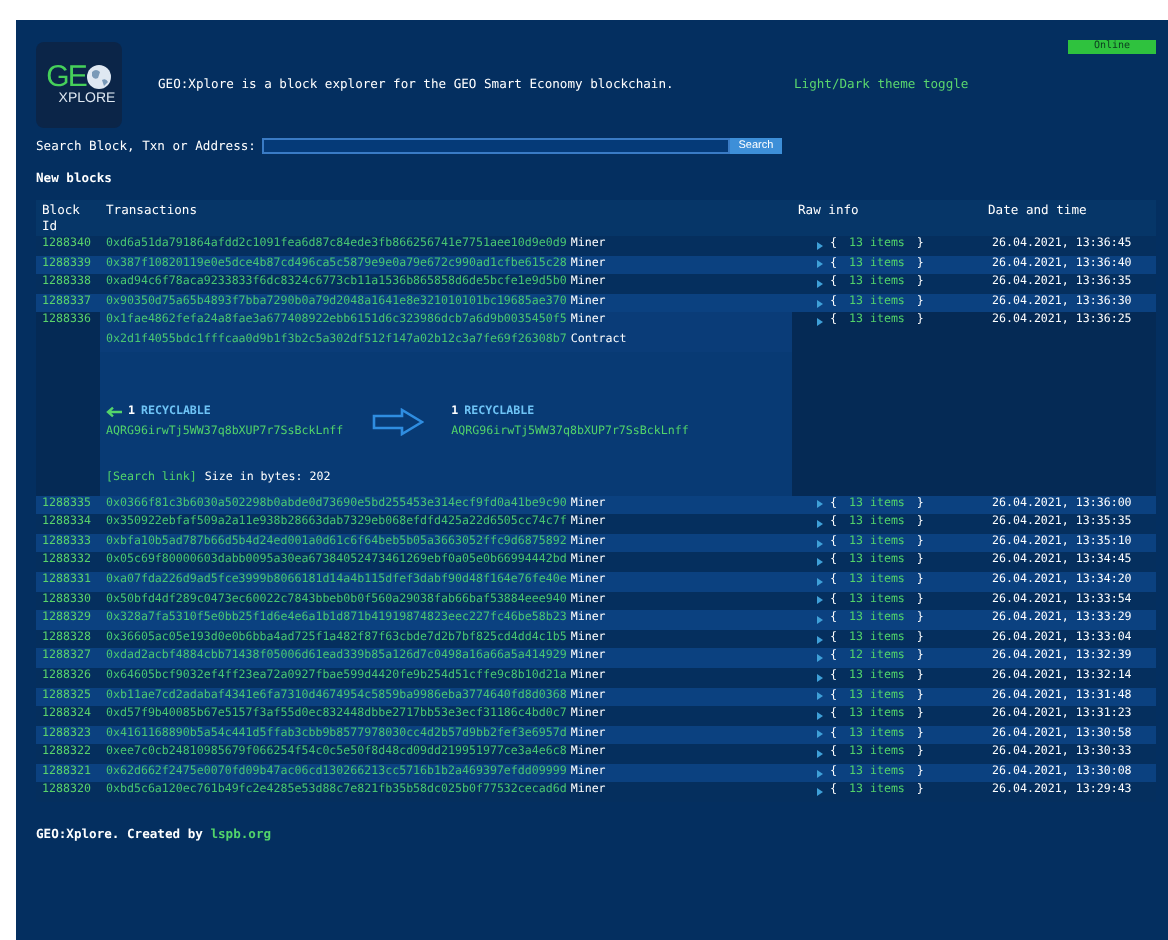 This screenshot has height=940, width=1168. Describe the element at coordinates (66, 76) in the screenshot. I see `logo-text: GE` at that location.